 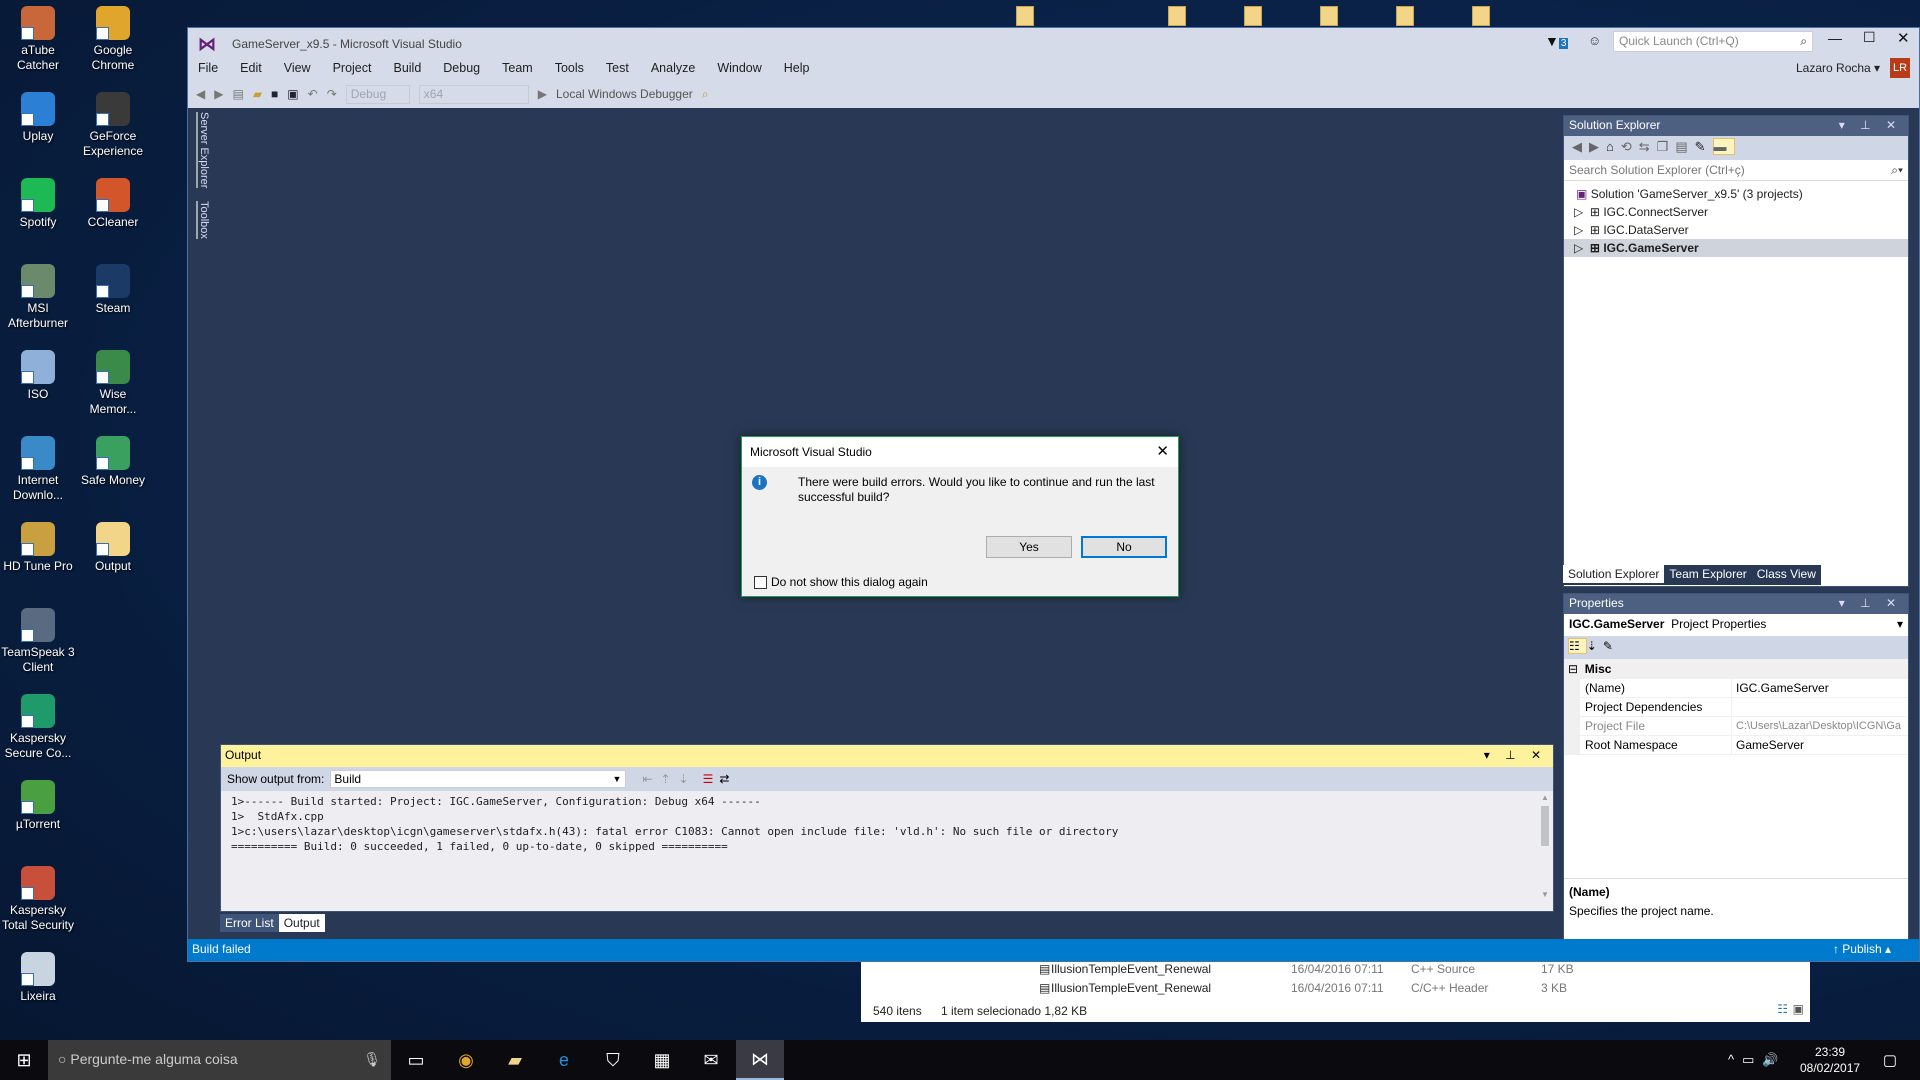 I want to click on find-icon: ⌕, so click(x=705, y=94).